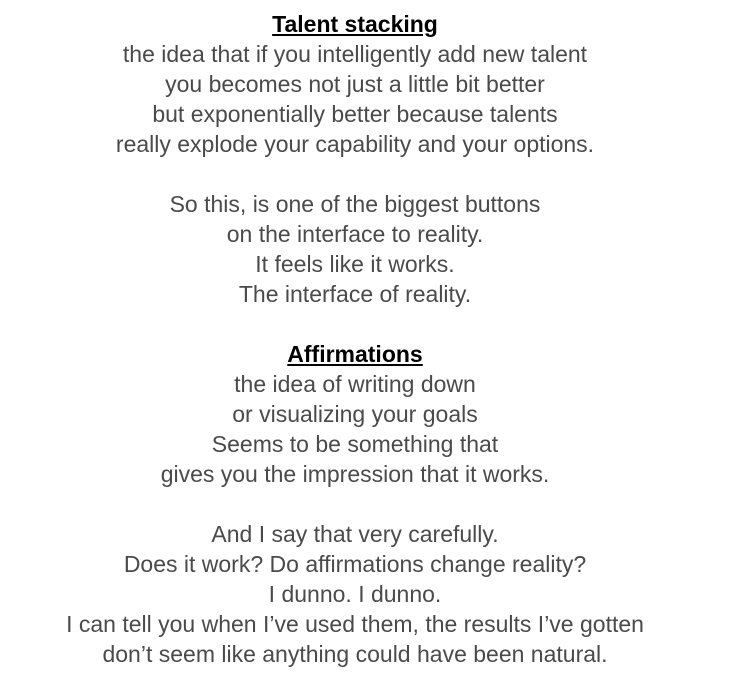 This screenshot has height=674, width=738. I want to click on text-line: So this, is one of the biggest buttons, so click(355, 204).